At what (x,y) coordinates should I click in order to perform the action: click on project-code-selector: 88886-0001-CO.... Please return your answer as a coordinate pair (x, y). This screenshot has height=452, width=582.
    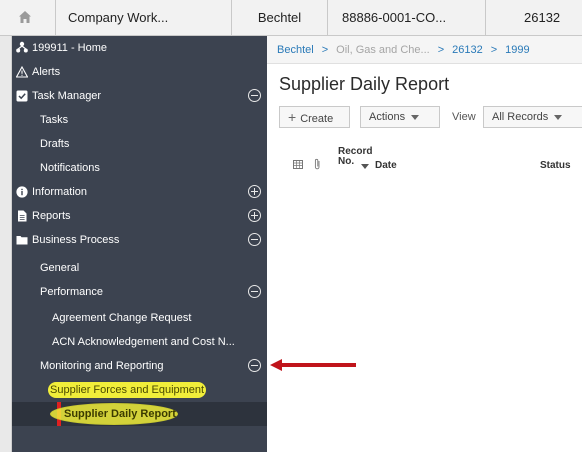
    Looking at the image, I should click on (407, 18).